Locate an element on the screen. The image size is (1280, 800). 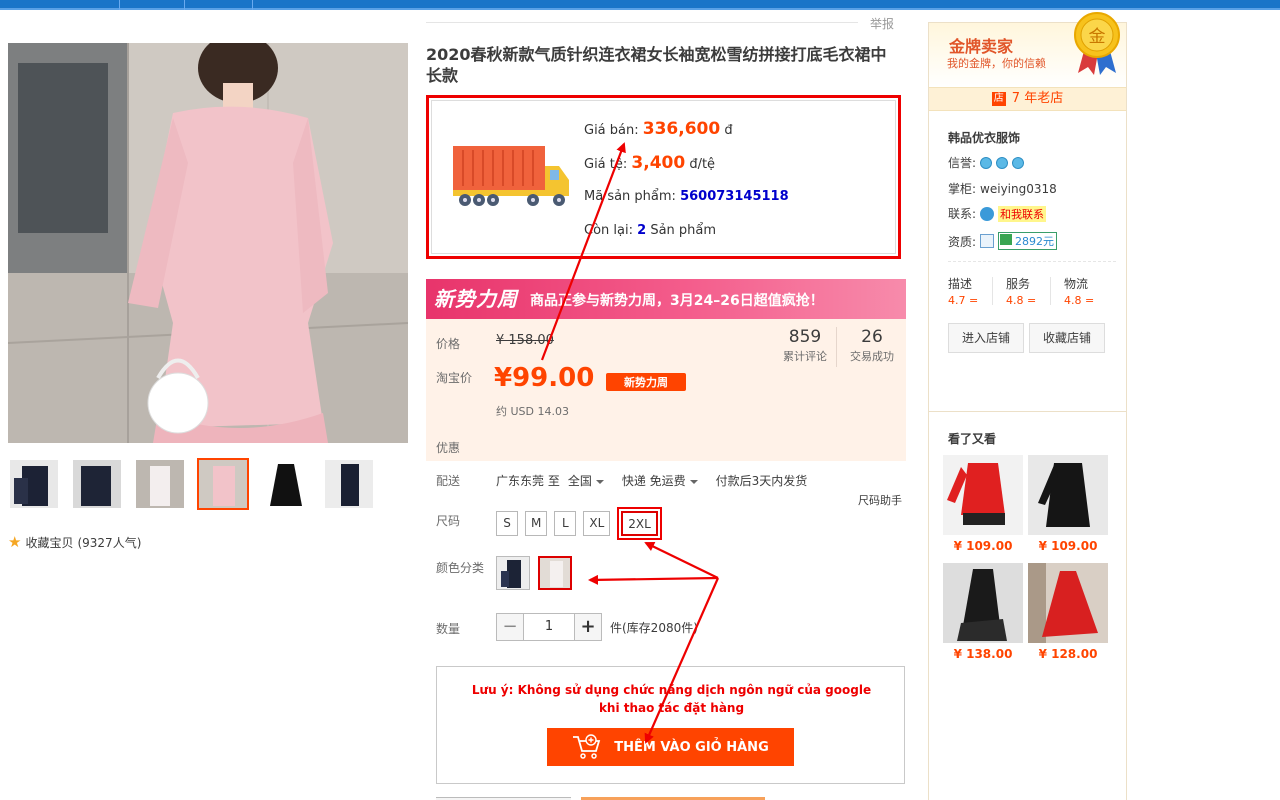
size-option-l: L is located at coordinates (565, 523).